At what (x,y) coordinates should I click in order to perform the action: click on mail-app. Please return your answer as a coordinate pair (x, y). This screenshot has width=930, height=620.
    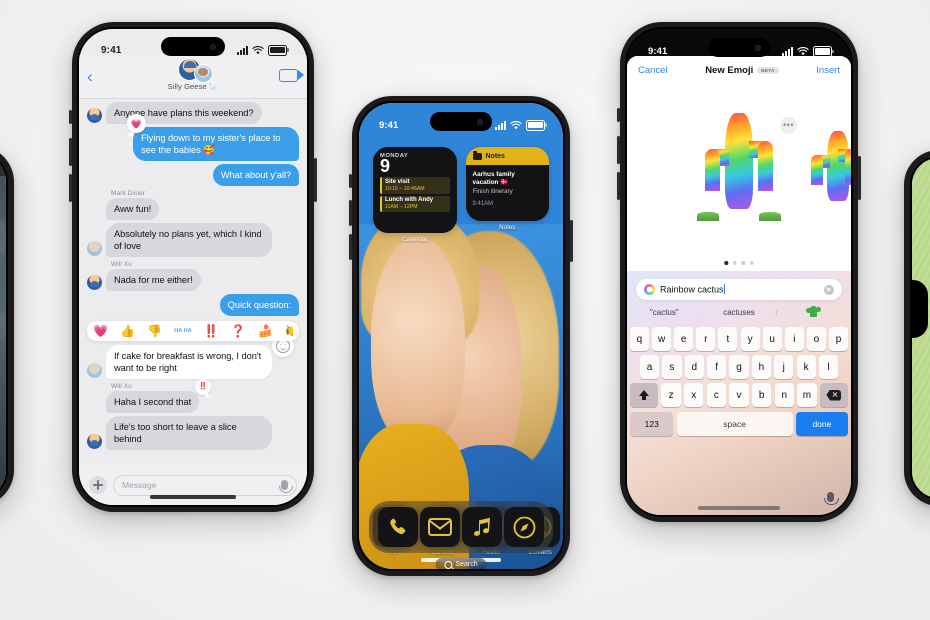
    Looking at the image, I should click on (440, 527).